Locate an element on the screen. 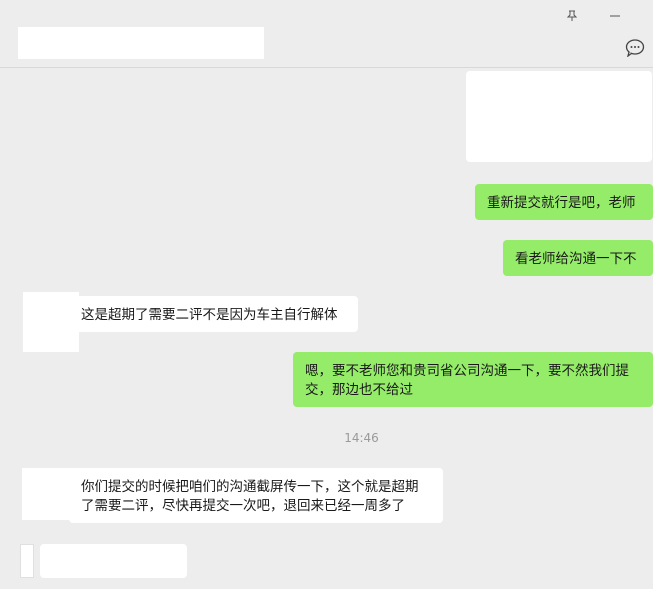 This screenshot has height=589, width=653. minimize-icon is located at coordinates (615, 16).